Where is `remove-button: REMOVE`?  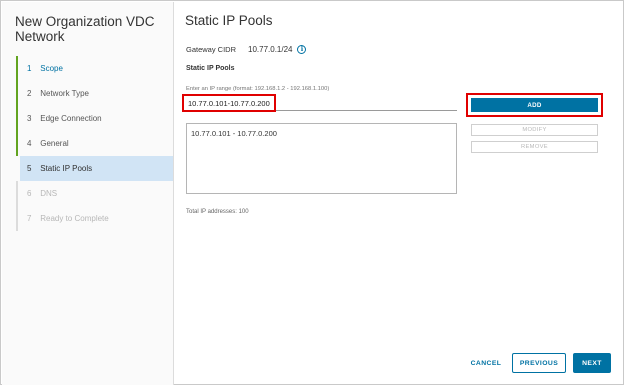
remove-button: REMOVE is located at coordinates (534, 147).